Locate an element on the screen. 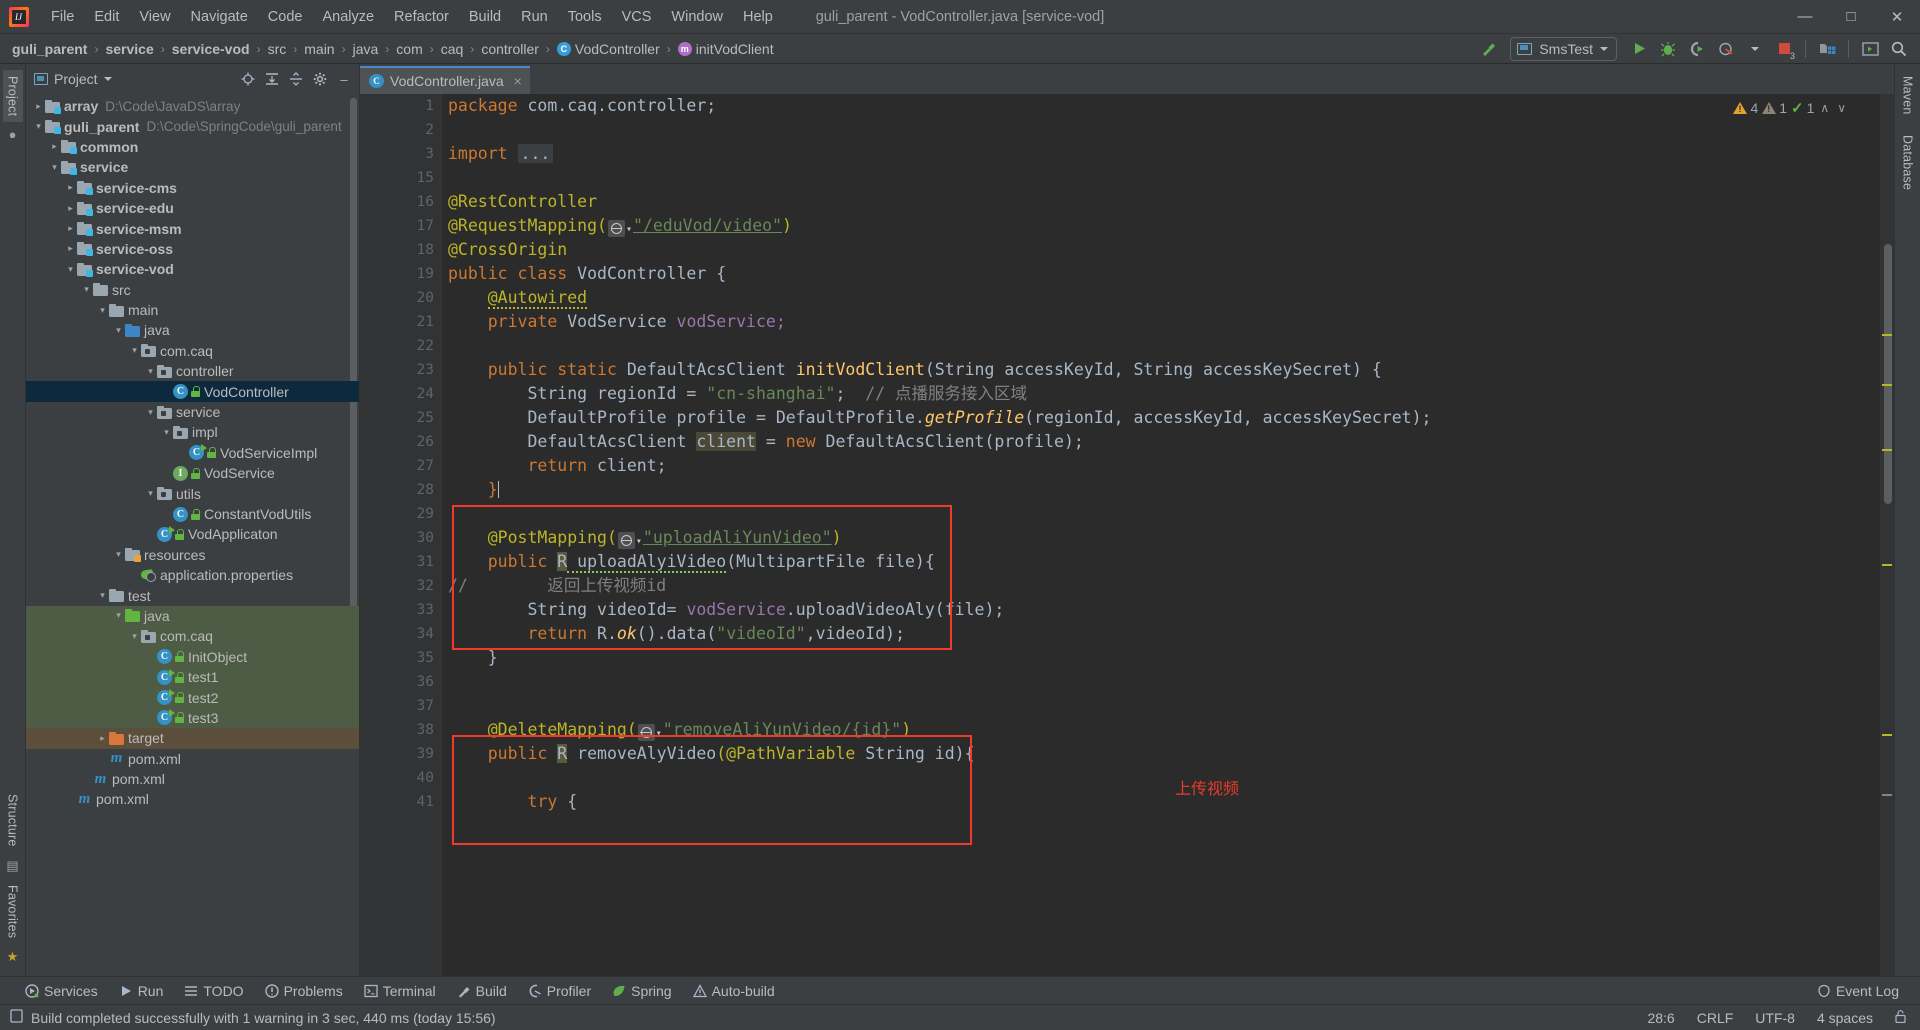 Image resolution: width=1920 pixels, height=1030 pixels. settings-gear-icon is located at coordinates (320, 79).